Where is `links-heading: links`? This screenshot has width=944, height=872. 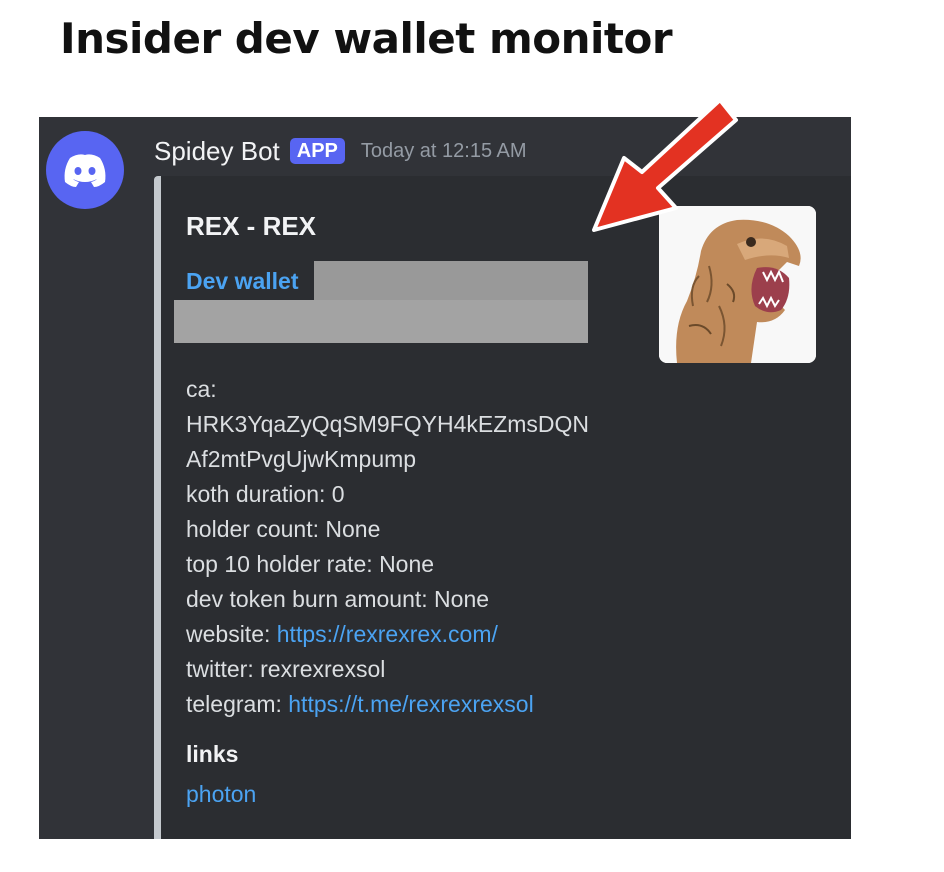
links-heading: links is located at coordinates (212, 754).